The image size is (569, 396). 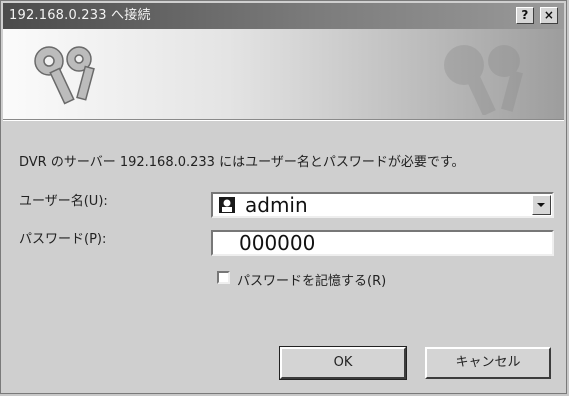 I want to click on help-button: ?, so click(x=525, y=15).